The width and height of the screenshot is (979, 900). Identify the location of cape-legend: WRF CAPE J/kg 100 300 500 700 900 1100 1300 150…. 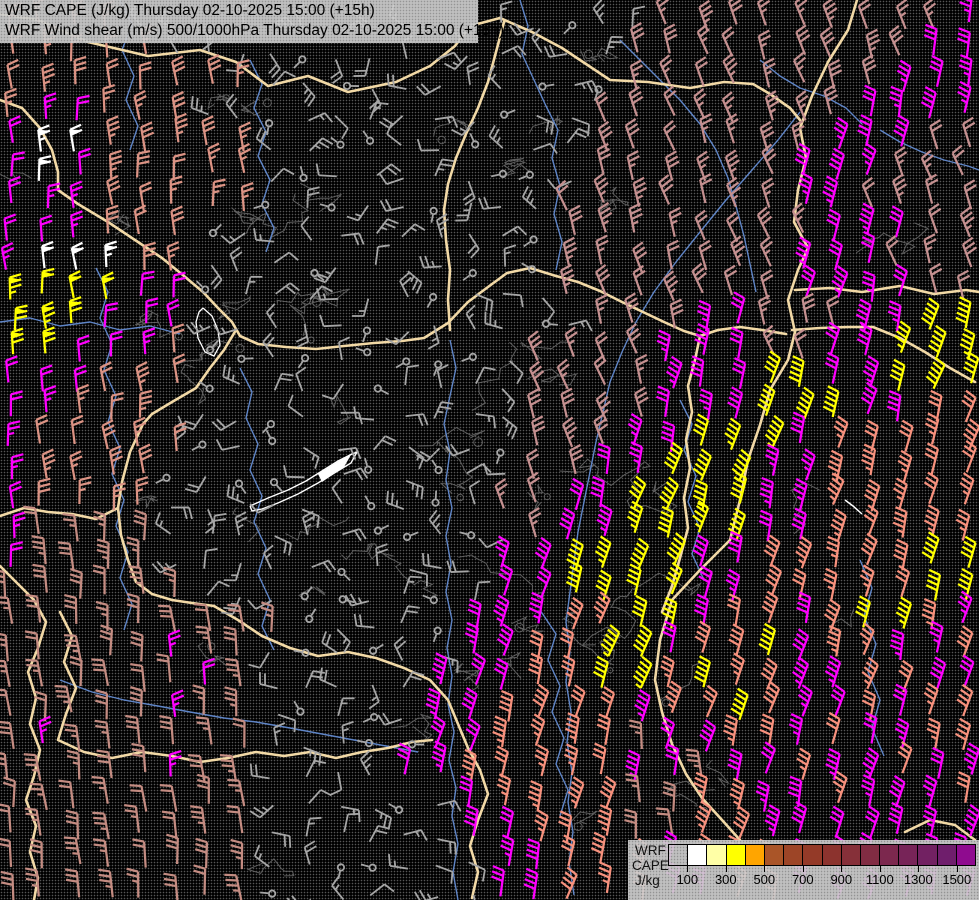
(803, 870).